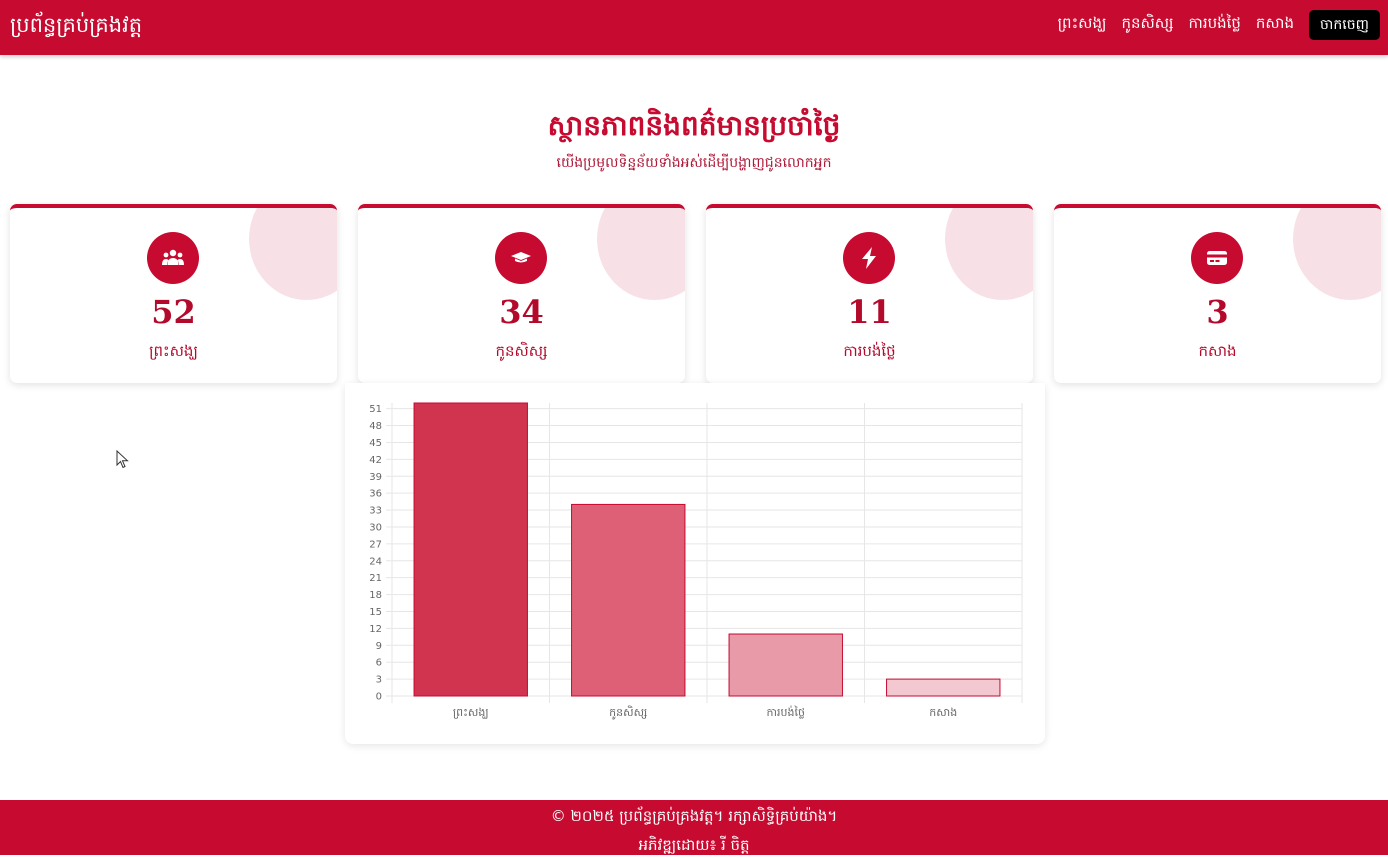  What do you see at coordinates (869, 312) in the screenshot?
I see `stat-count: 11` at bounding box center [869, 312].